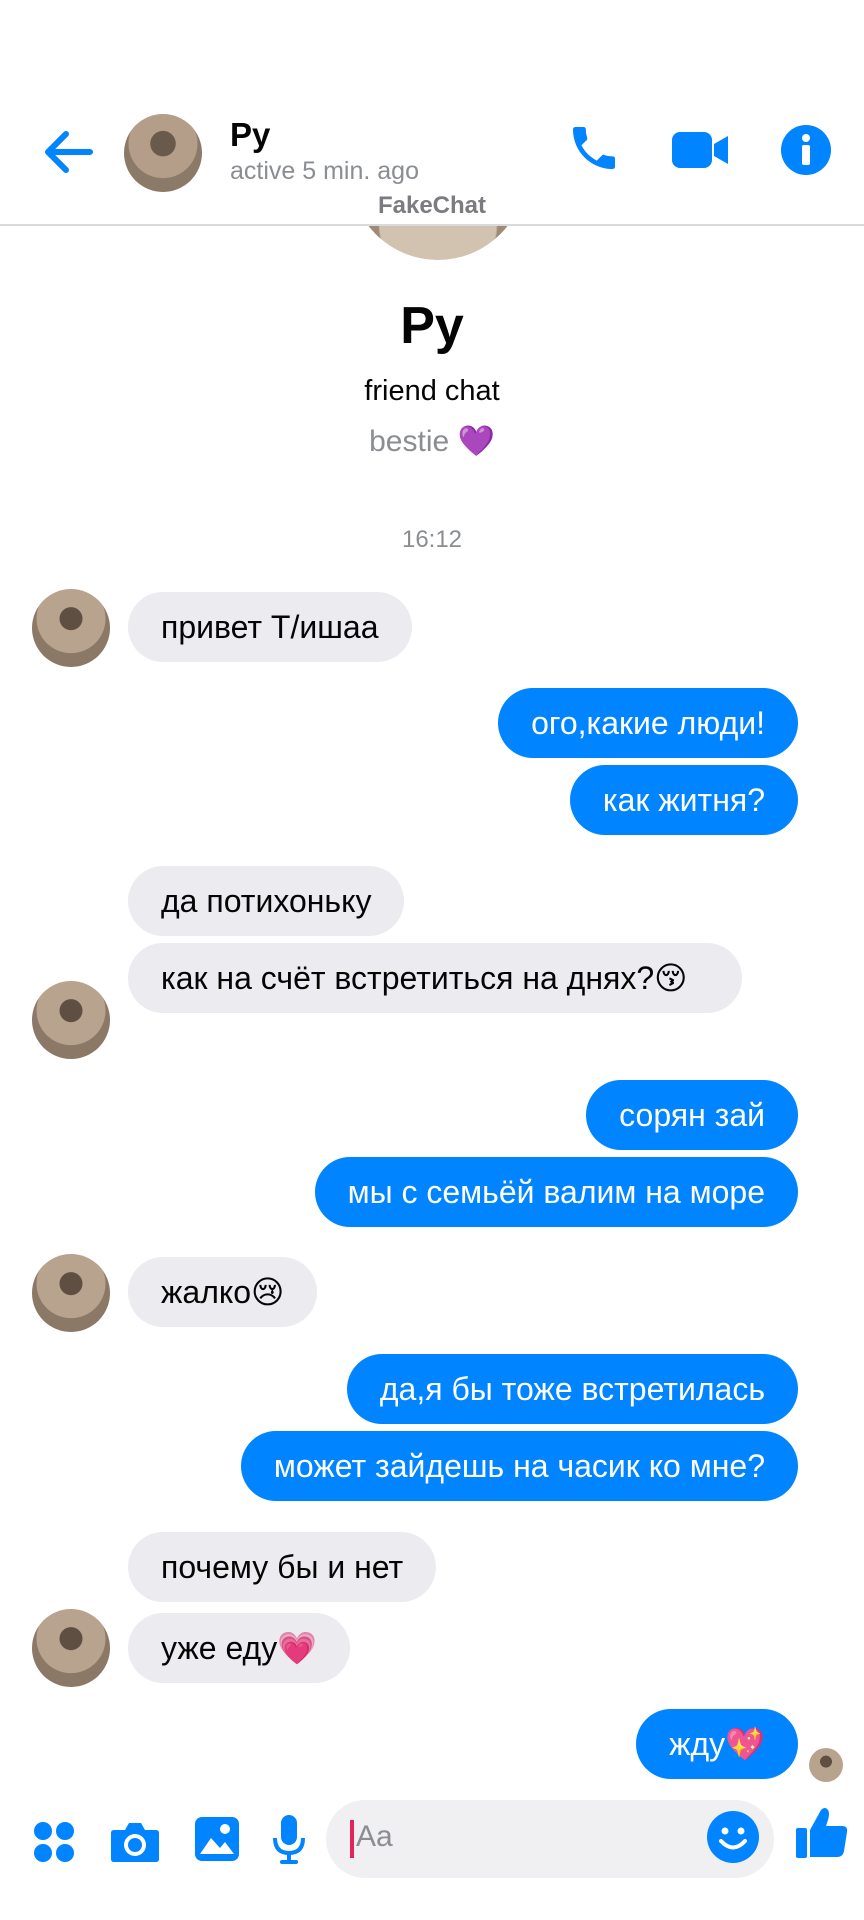  What do you see at coordinates (54, 1842) in the screenshot?
I see `apps-icon` at bounding box center [54, 1842].